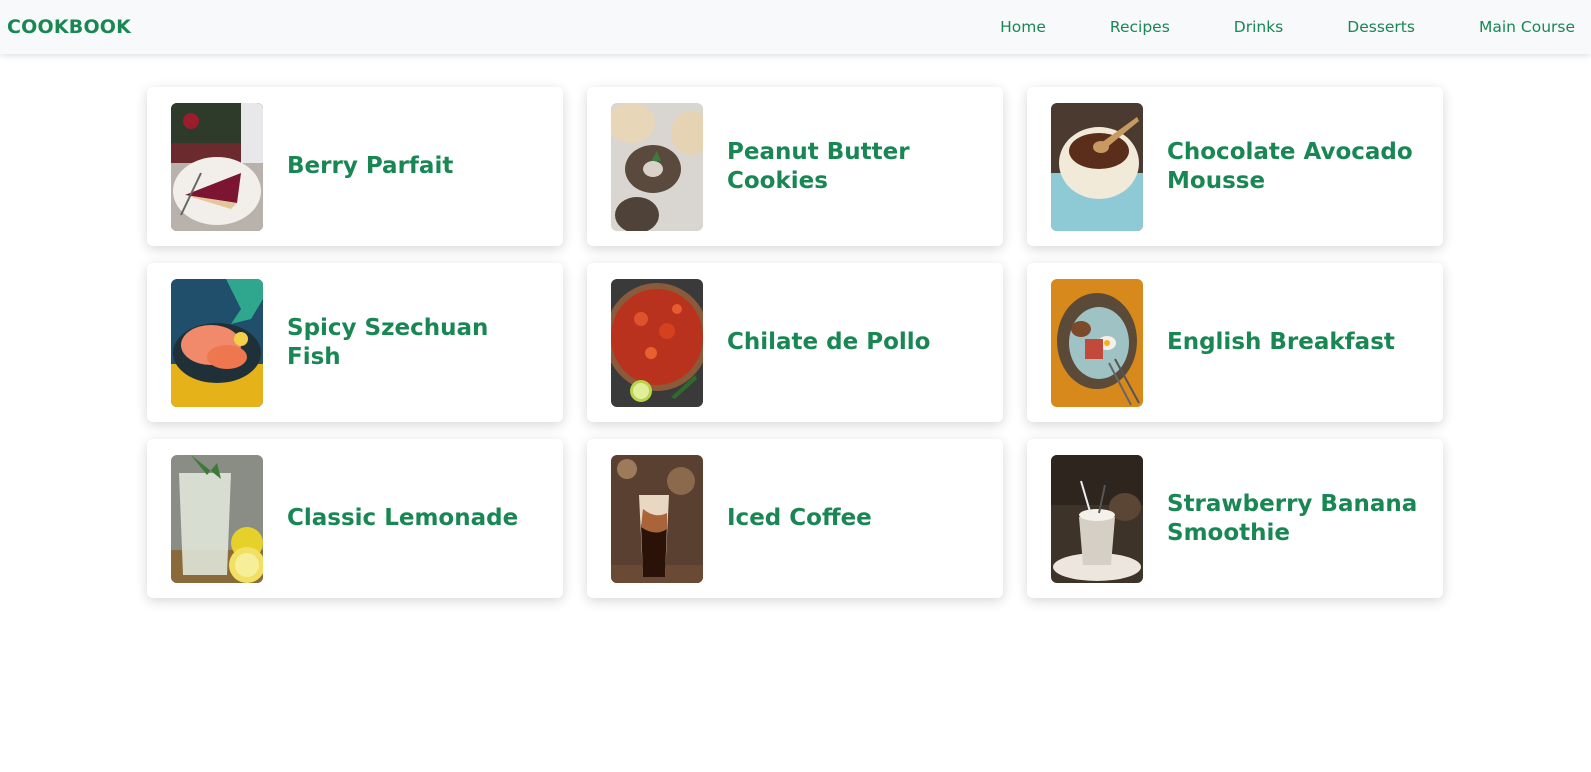 The width and height of the screenshot is (1591, 772). I want to click on nav-link-desserts: Desserts, so click(1381, 27).